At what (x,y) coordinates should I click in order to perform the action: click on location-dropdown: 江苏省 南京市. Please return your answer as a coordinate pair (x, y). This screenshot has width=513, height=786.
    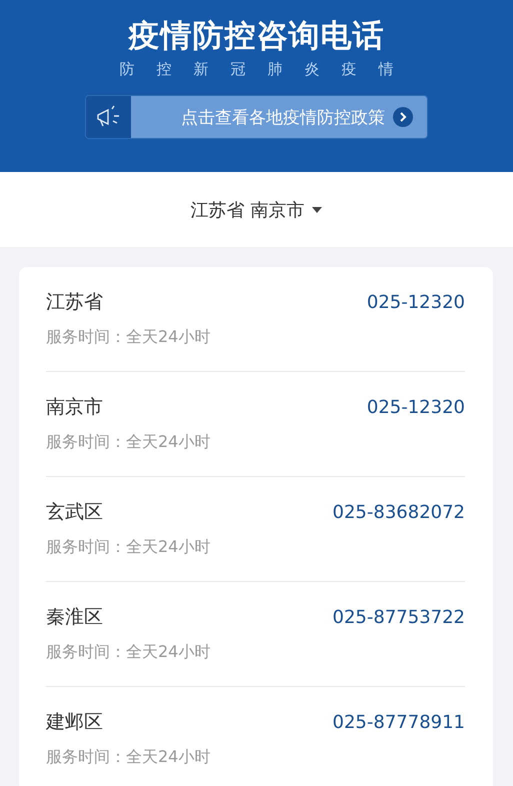
    Looking at the image, I should click on (256, 210).